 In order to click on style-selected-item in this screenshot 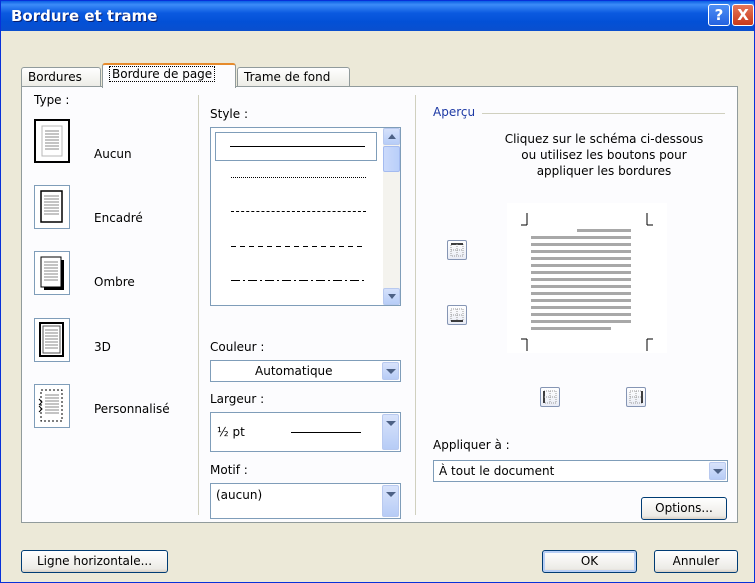, I will do `click(296, 146)`.